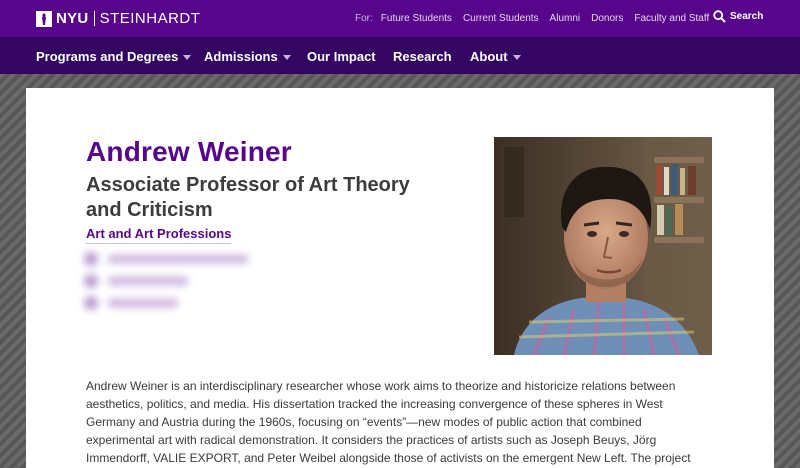  I want to click on nyu-steinhardt-logo: NYU STEINHARDT, so click(118, 18).